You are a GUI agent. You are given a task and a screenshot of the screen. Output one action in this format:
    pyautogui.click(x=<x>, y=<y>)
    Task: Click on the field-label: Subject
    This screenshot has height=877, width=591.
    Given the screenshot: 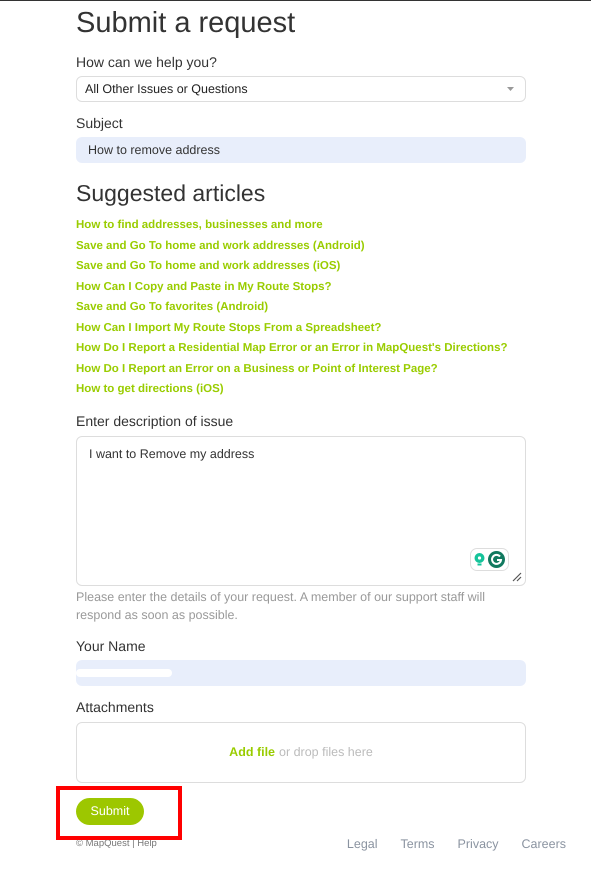 What is the action you would take?
    pyautogui.click(x=100, y=123)
    